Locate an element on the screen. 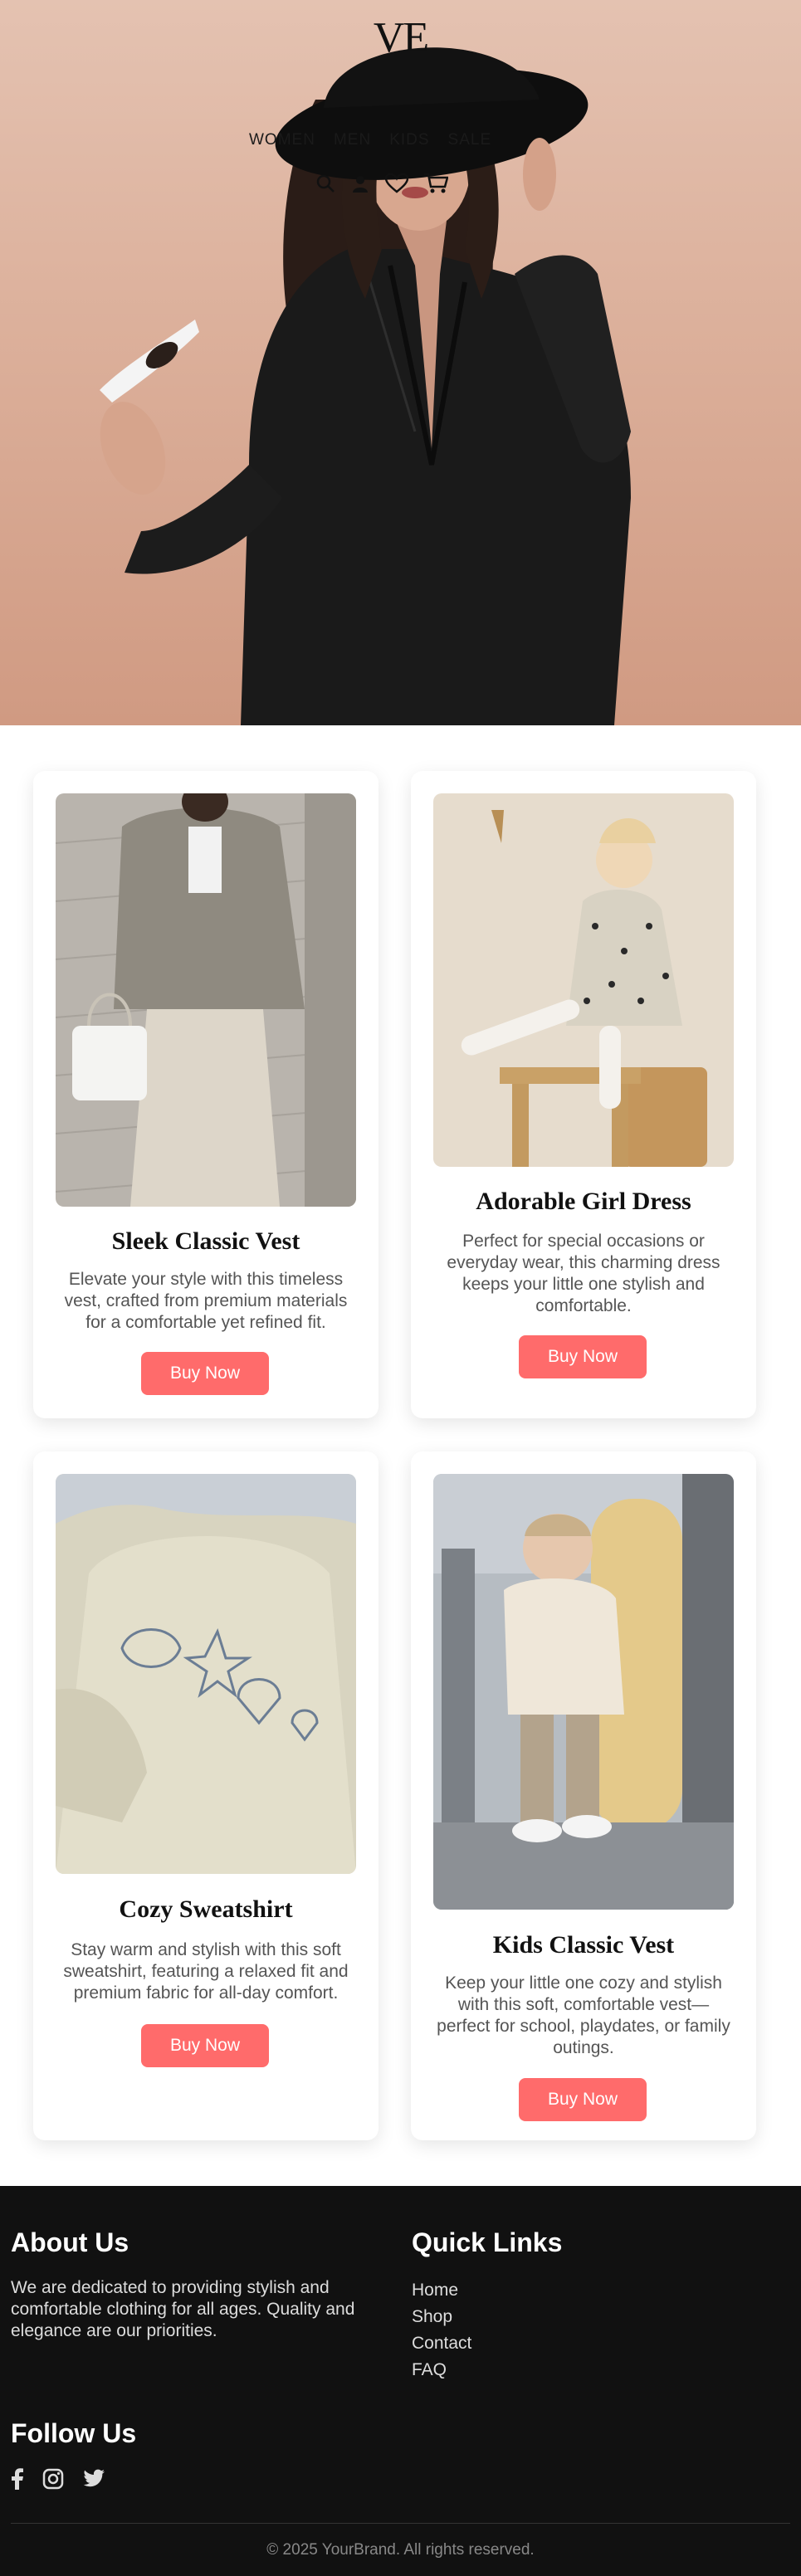 The height and width of the screenshot is (2576, 801). twitter-icon is located at coordinates (94, 2479).